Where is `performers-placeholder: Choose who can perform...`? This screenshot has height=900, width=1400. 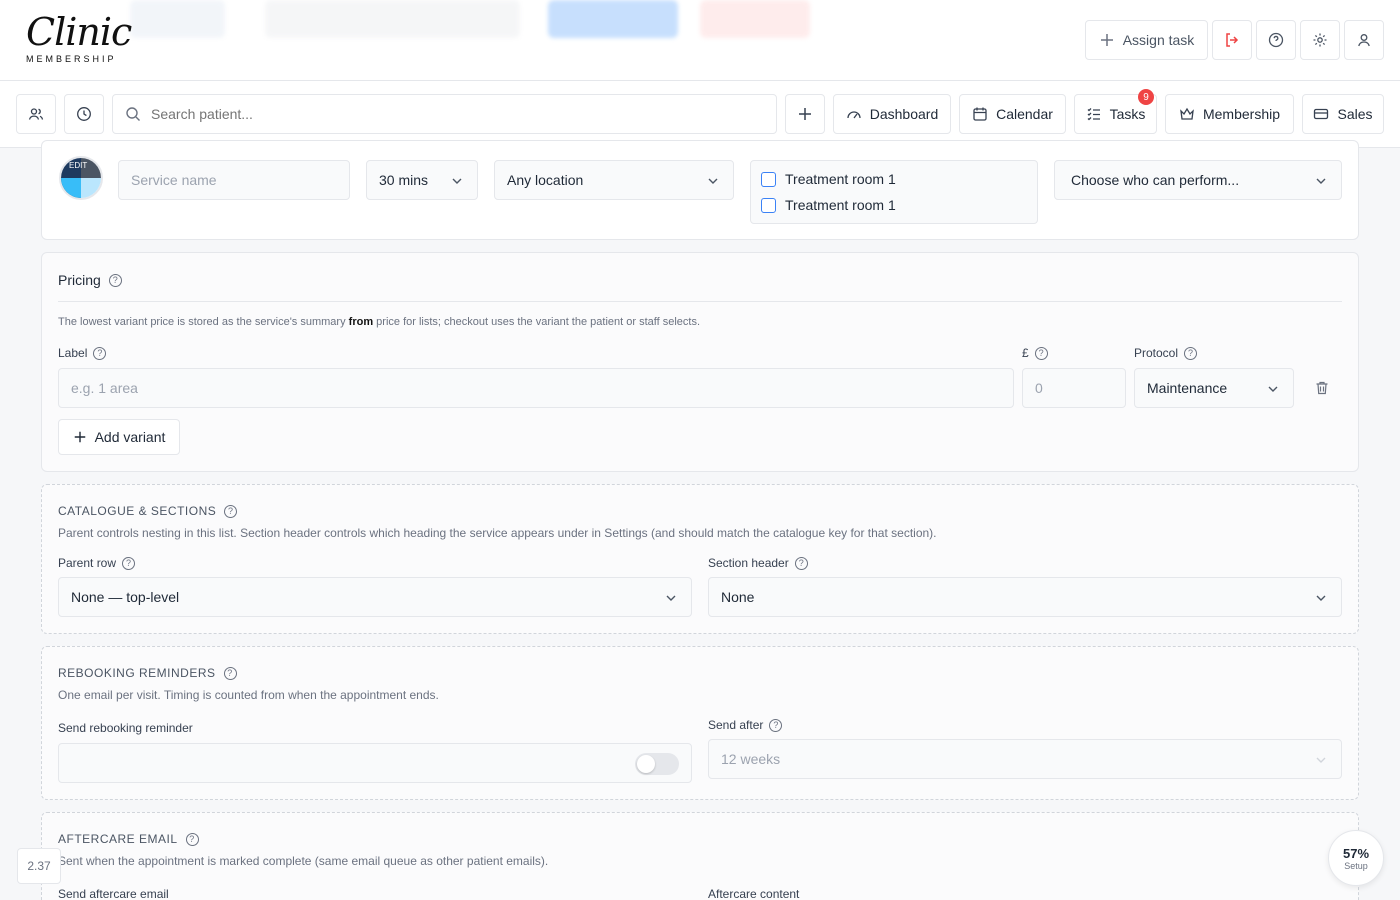
performers-placeholder: Choose who can perform... is located at coordinates (1155, 180).